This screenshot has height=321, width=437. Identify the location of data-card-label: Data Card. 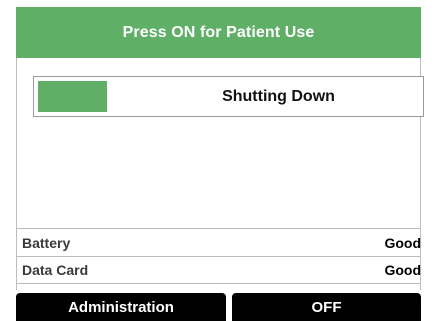
(55, 270).